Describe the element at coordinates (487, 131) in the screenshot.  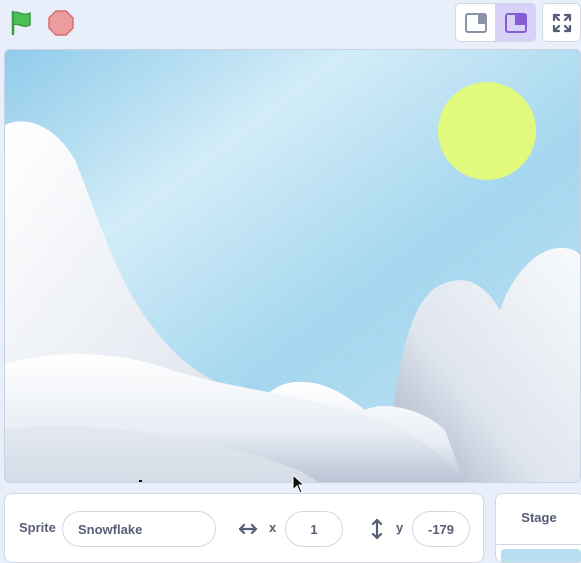
I see `sun-graphic` at that location.